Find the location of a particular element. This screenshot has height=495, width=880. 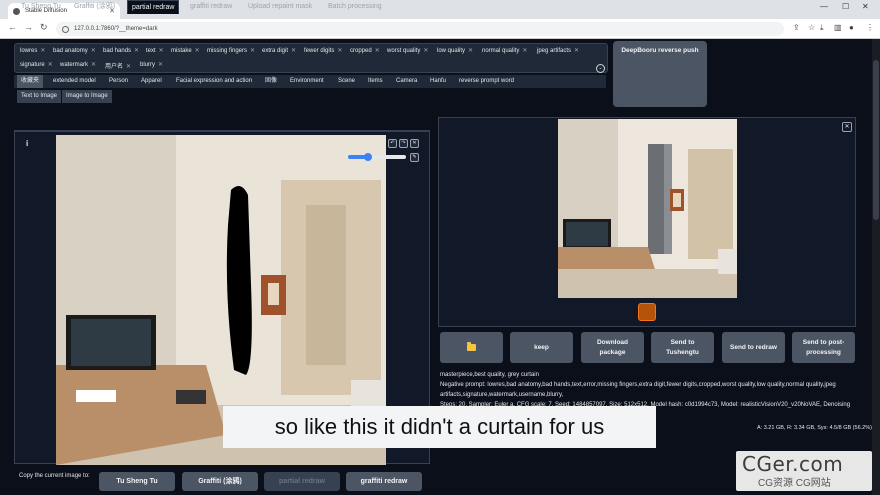

tag-chip: watermark ✕ is located at coordinates (78, 64).